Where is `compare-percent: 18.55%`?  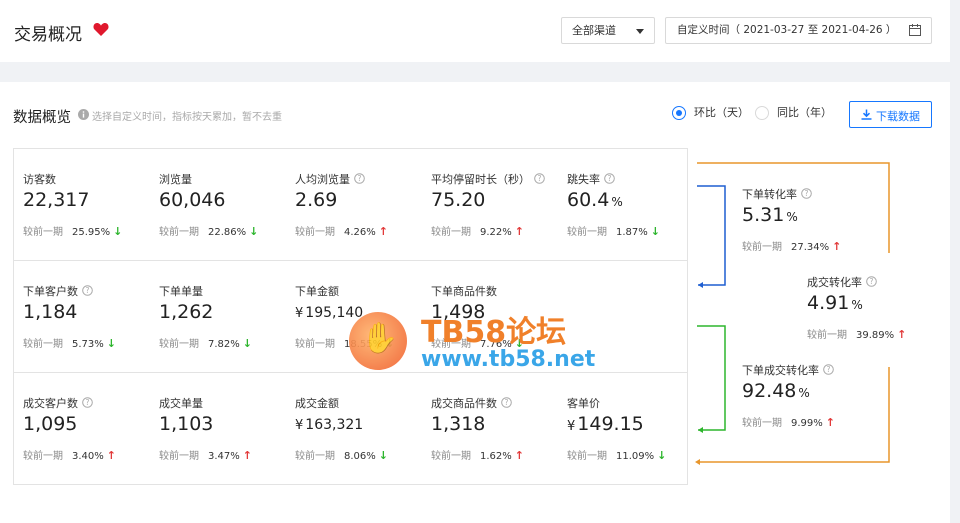 compare-percent: 18.55% is located at coordinates (363, 344).